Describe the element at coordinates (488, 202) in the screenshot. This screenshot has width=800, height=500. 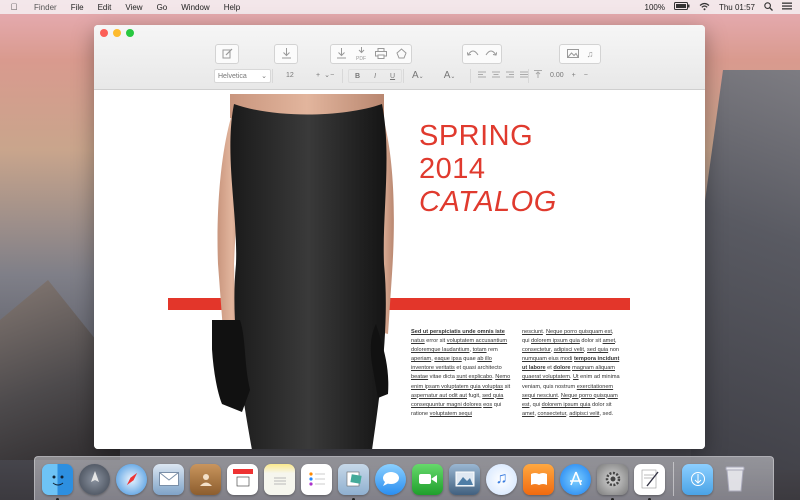
I see `heading-line-catalog: CATALOG` at that location.